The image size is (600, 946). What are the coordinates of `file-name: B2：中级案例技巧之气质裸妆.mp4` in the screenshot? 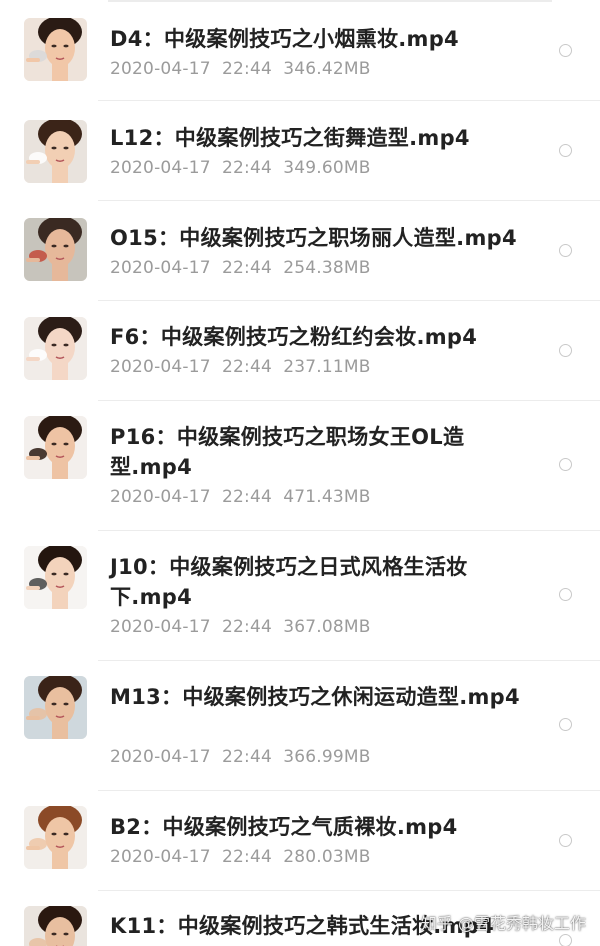 It's located at (284, 827).